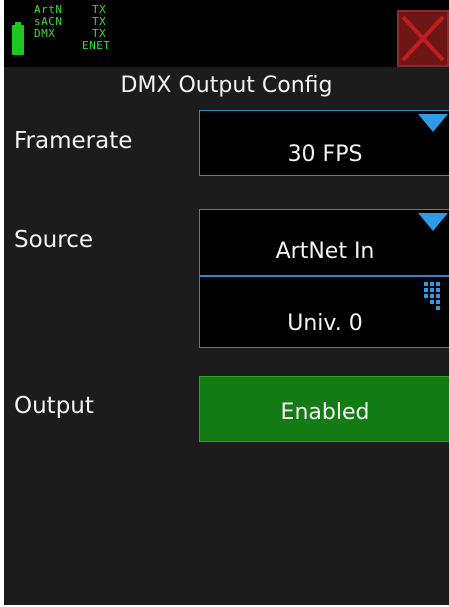 Image resolution: width=449 pixels, height=607 pixels. What do you see at coordinates (45, 33) in the screenshot?
I see `dmx-status-label: DMX` at bounding box center [45, 33].